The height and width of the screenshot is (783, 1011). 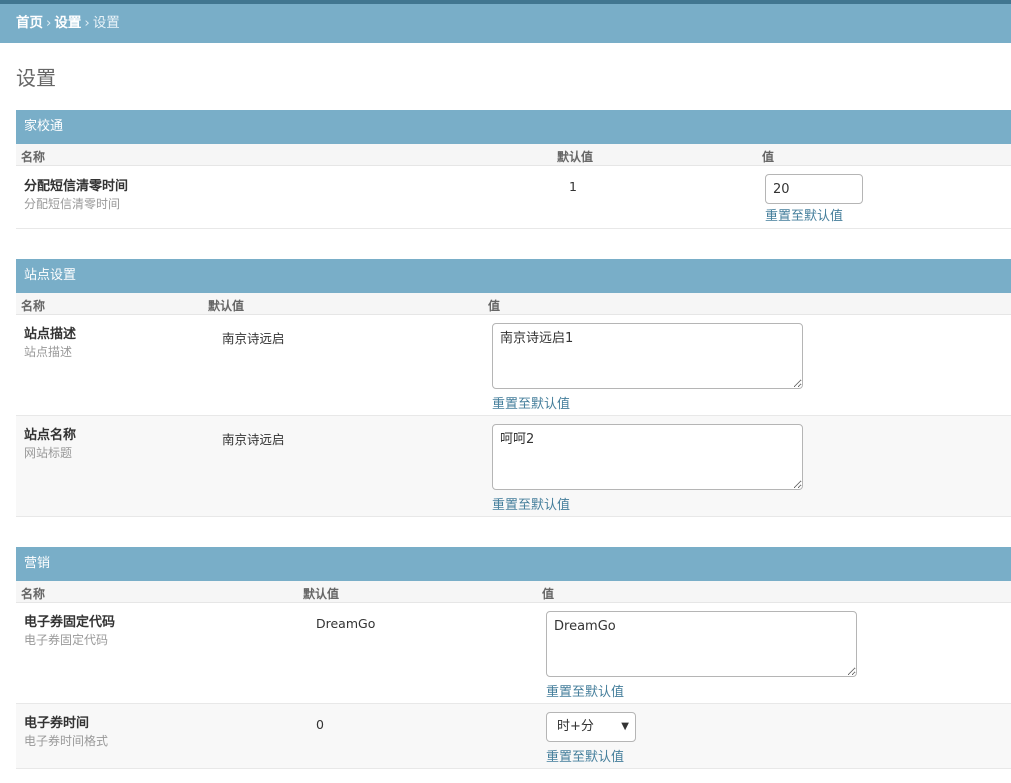 What do you see at coordinates (647, 457) in the screenshot?
I see `site-name-textarea: 呵呵2` at bounding box center [647, 457].